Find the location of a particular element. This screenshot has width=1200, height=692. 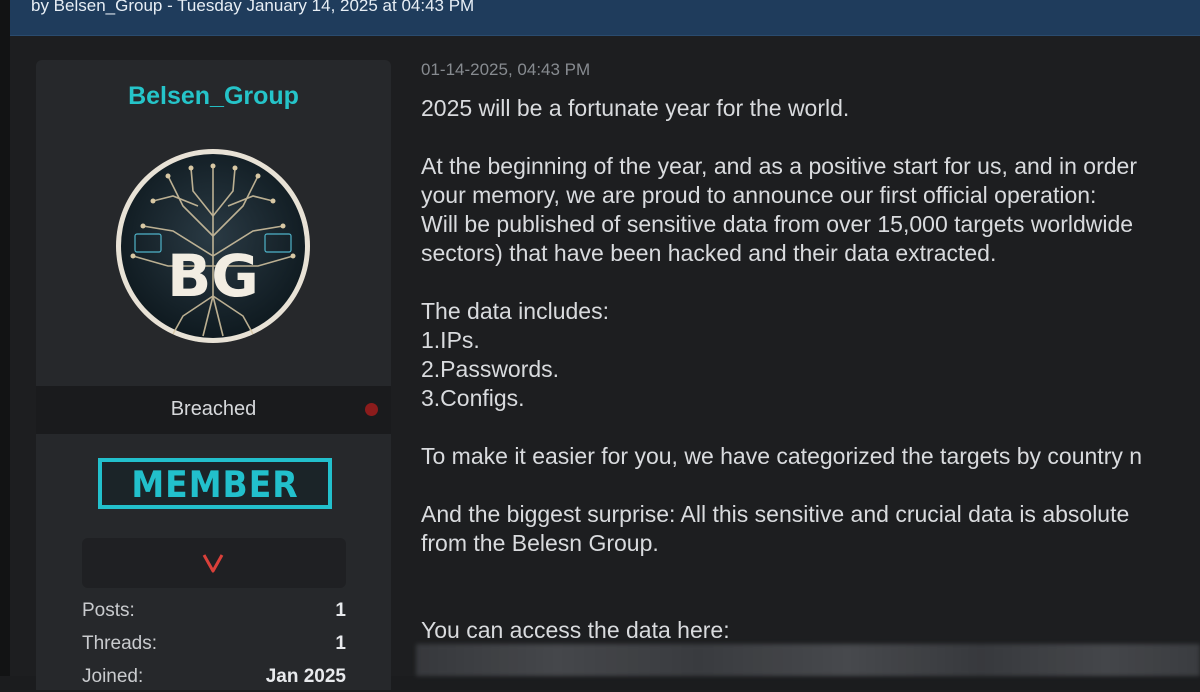

rank-label: MEMBER is located at coordinates (215, 484).